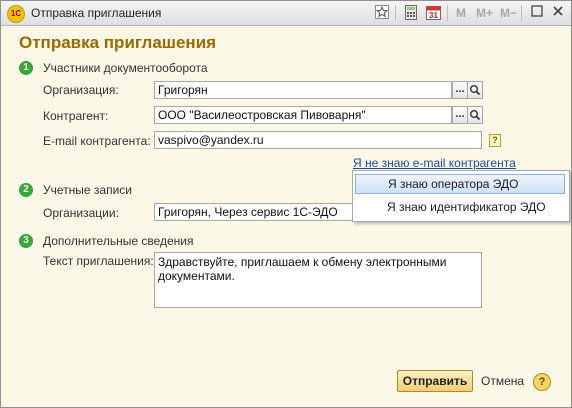 Image resolution: width=572 pixels, height=408 pixels. I want to click on step-1-label: Участники документооборота, so click(125, 68).